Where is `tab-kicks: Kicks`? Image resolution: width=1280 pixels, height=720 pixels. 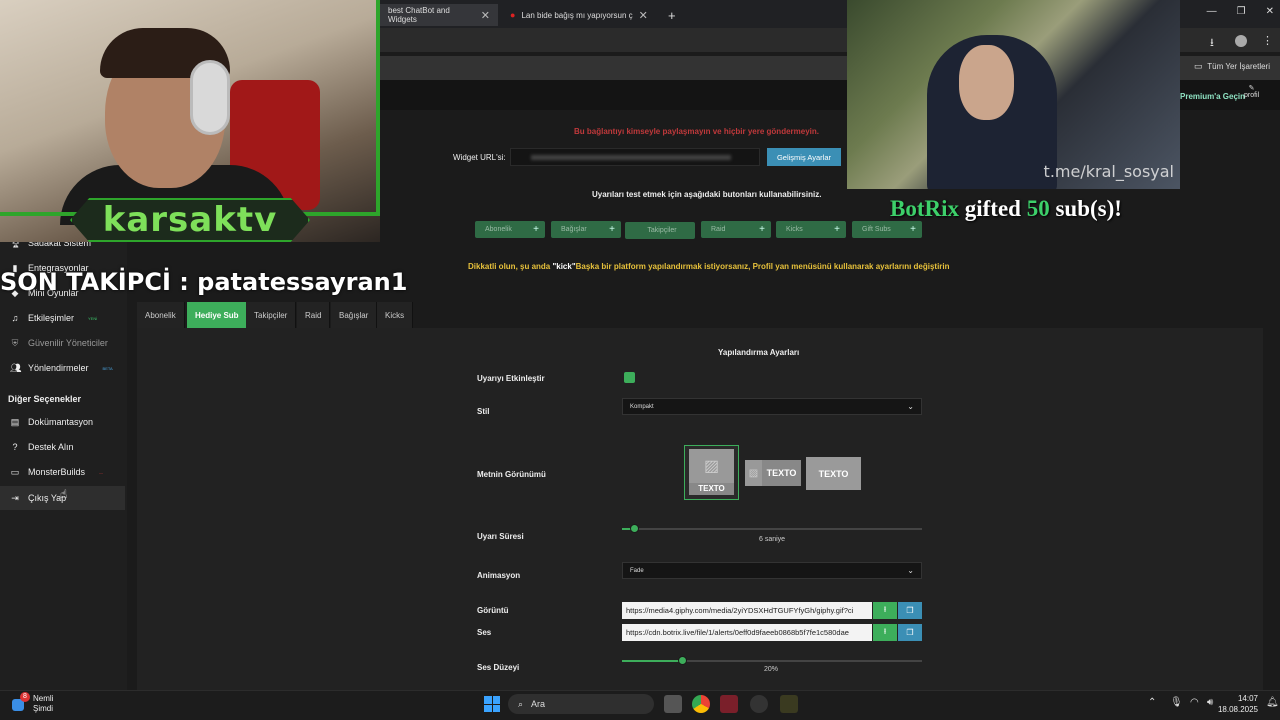 tab-kicks: Kicks is located at coordinates (395, 315).